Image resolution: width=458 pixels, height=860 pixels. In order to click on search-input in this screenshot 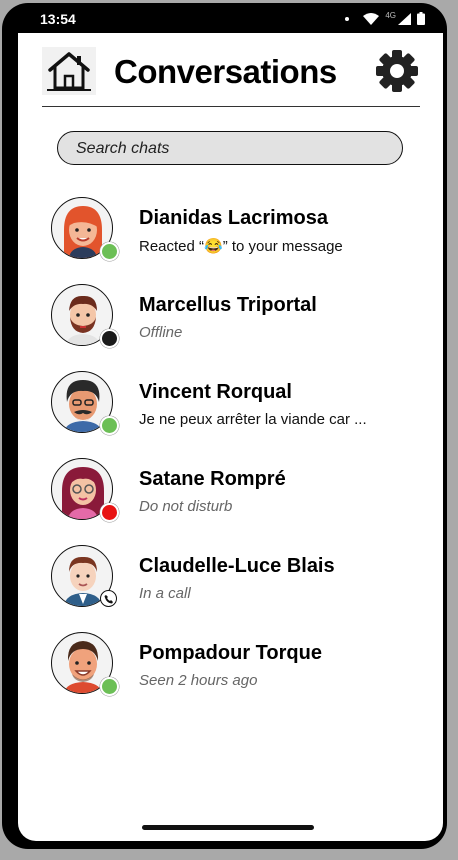, I will do `click(231, 149)`.